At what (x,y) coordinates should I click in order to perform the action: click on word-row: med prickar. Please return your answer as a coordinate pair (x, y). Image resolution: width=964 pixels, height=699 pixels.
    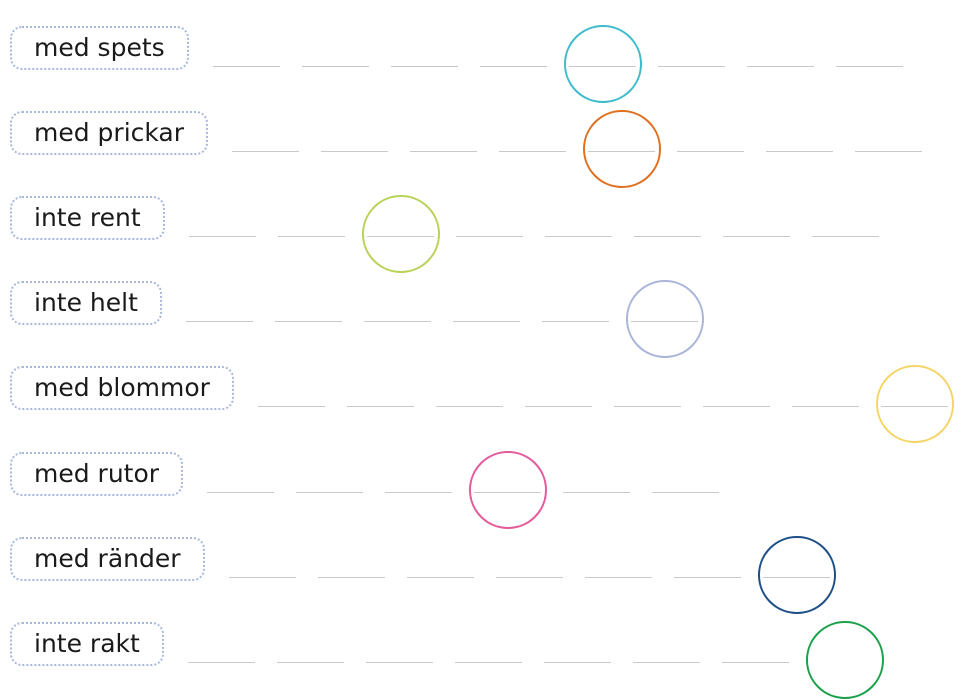
    Looking at the image, I should click on (482, 141).